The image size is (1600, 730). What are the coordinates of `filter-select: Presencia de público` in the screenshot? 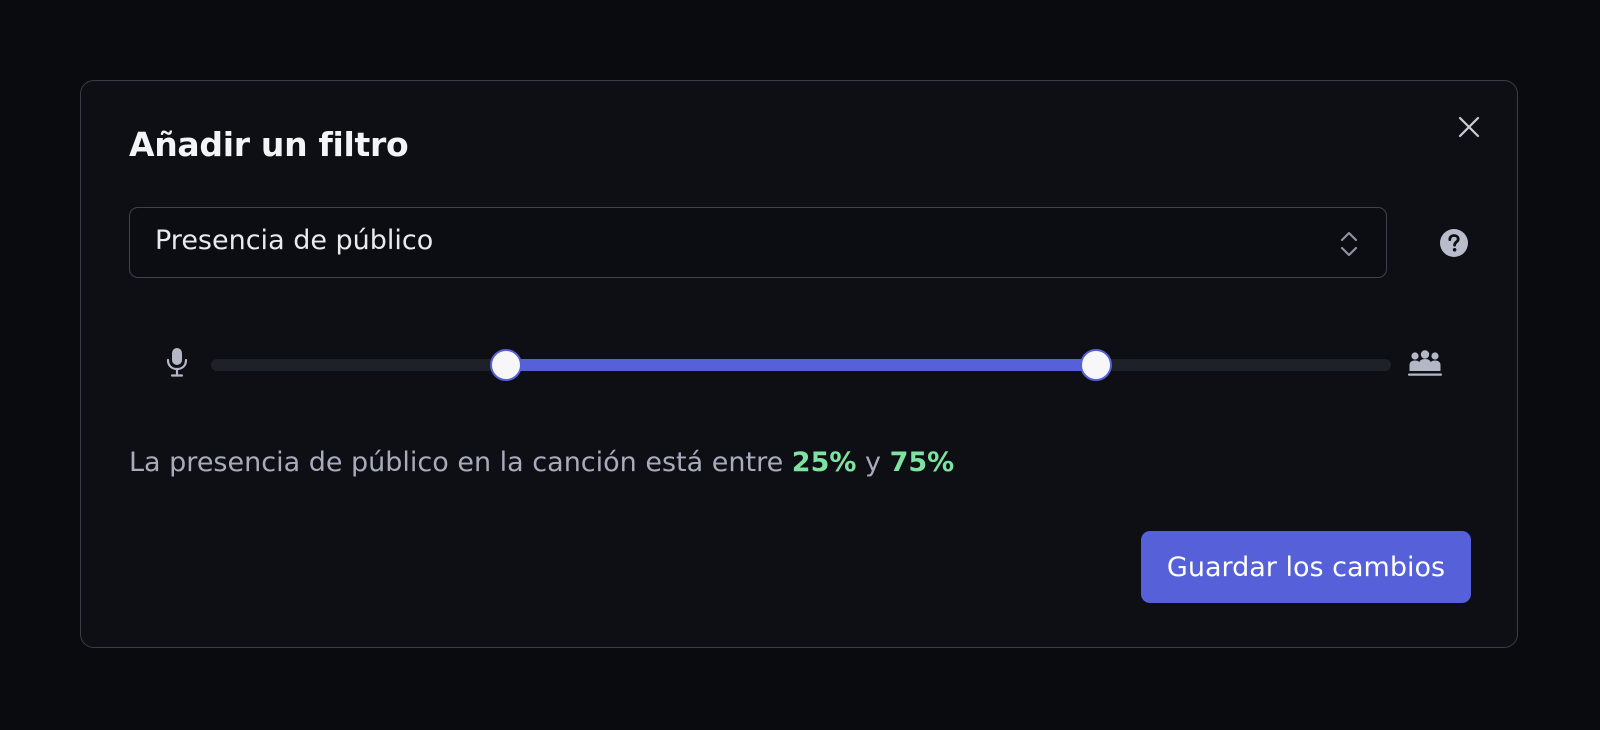 It's located at (758, 242).